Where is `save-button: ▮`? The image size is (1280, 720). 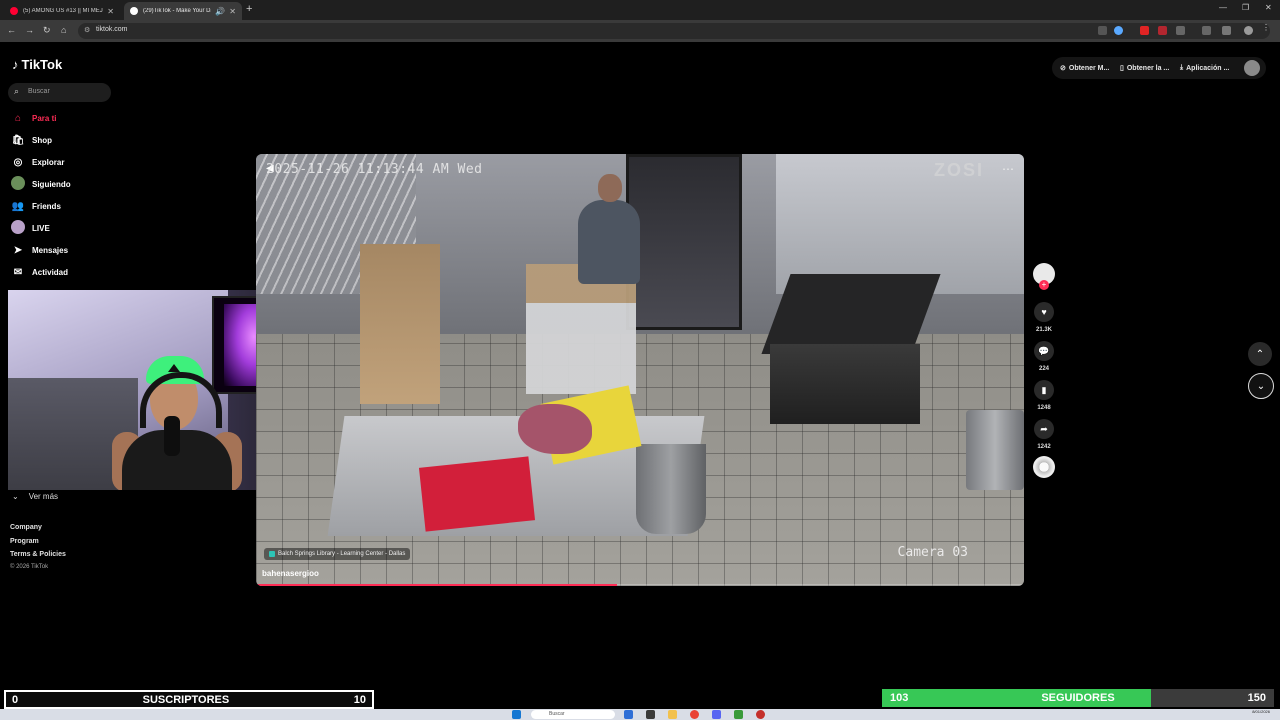 save-button: ▮ is located at coordinates (1044, 390).